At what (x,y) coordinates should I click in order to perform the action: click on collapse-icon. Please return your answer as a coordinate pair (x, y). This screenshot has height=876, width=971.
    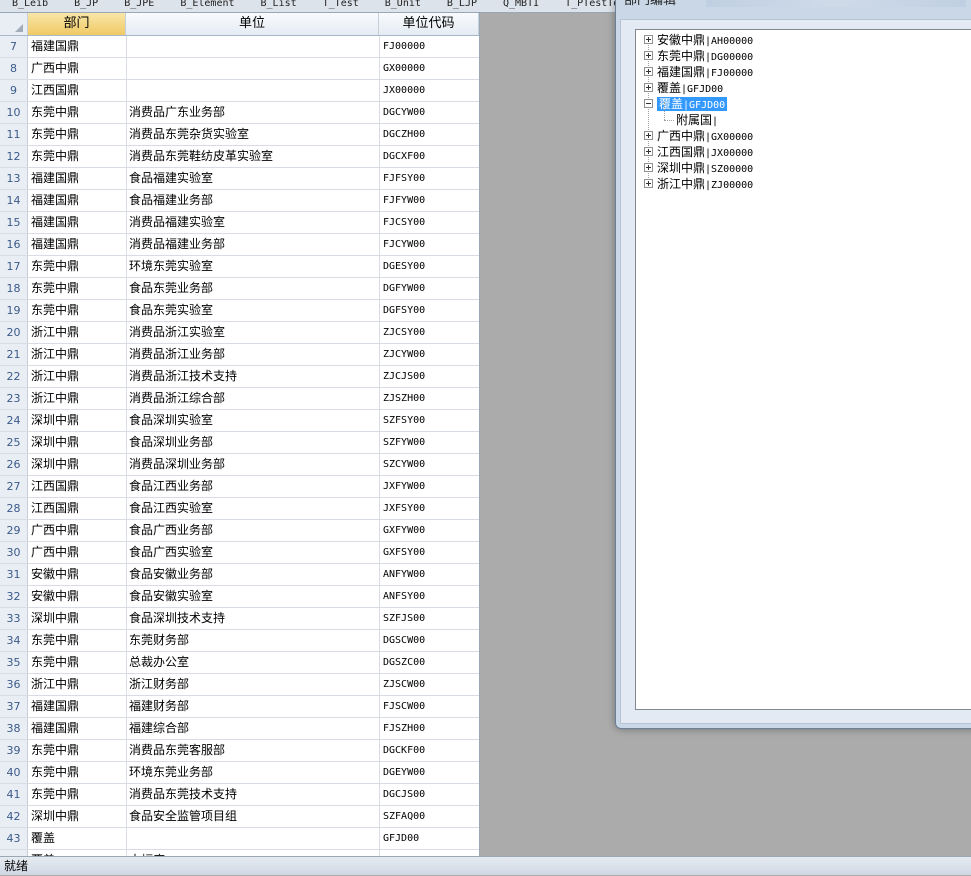
    Looking at the image, I should click on (648, 103).